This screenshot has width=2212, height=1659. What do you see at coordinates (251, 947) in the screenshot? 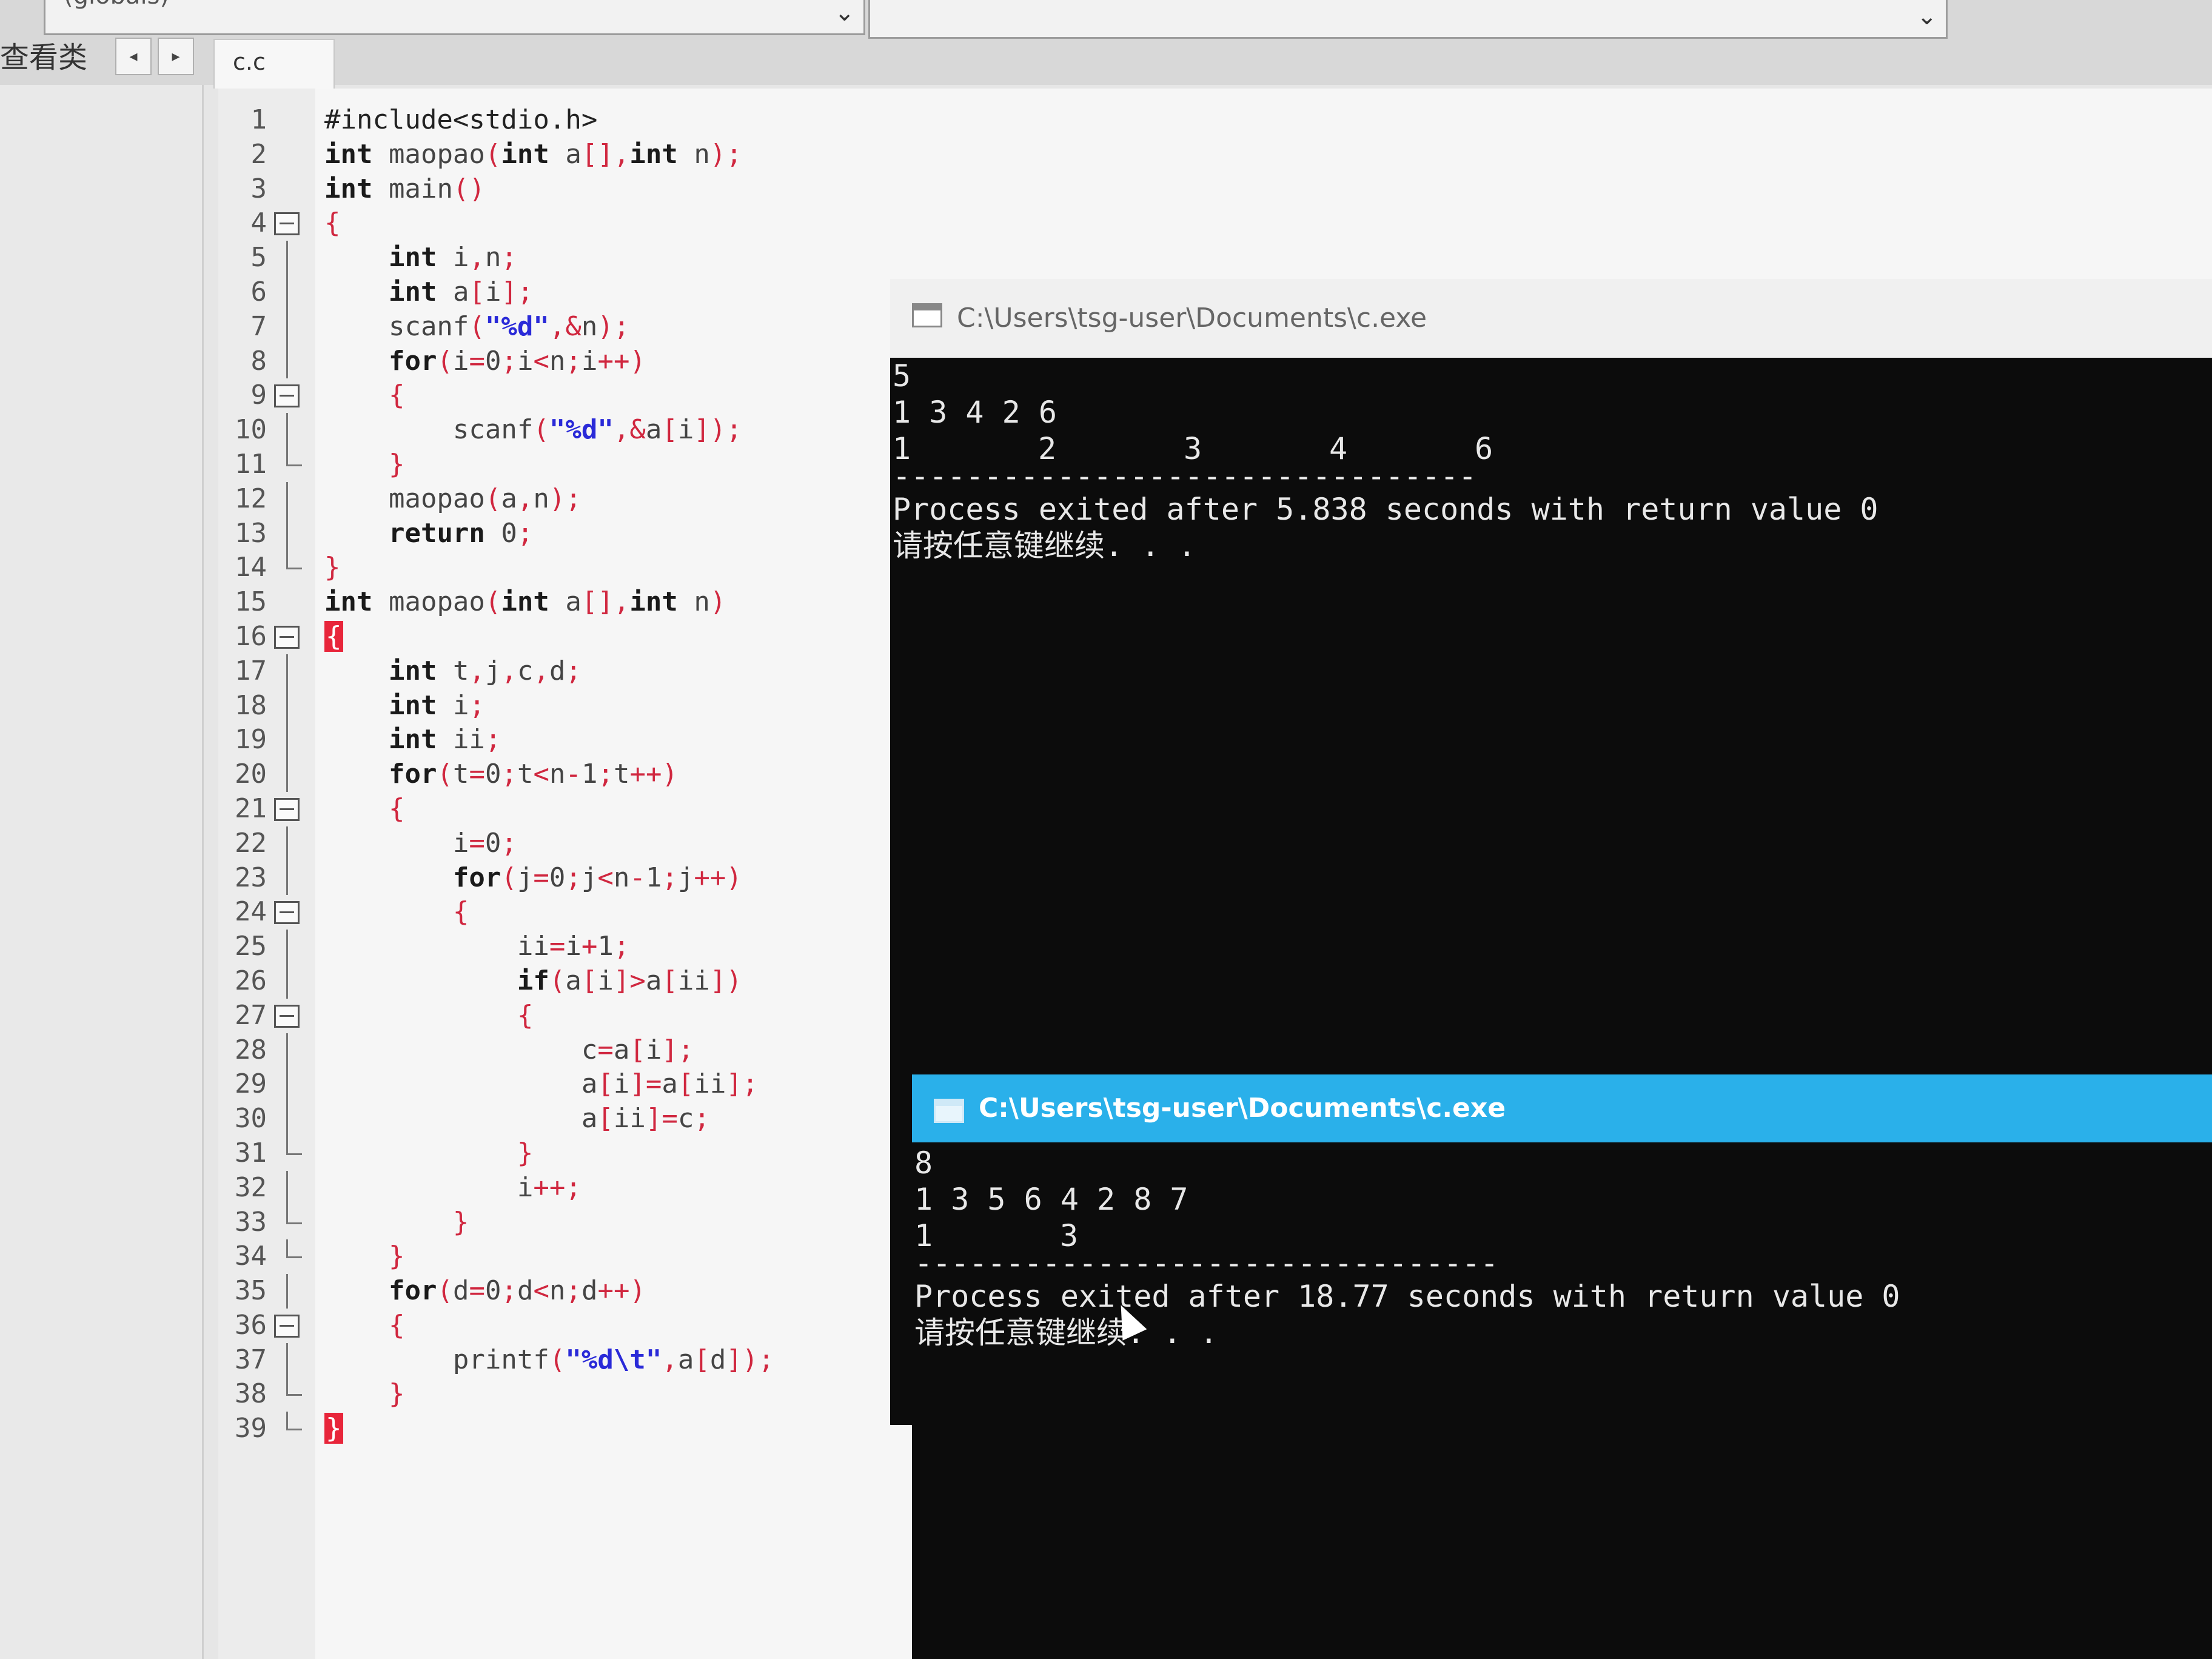
I see `line-number: 25` at bounding box center [251, 947].